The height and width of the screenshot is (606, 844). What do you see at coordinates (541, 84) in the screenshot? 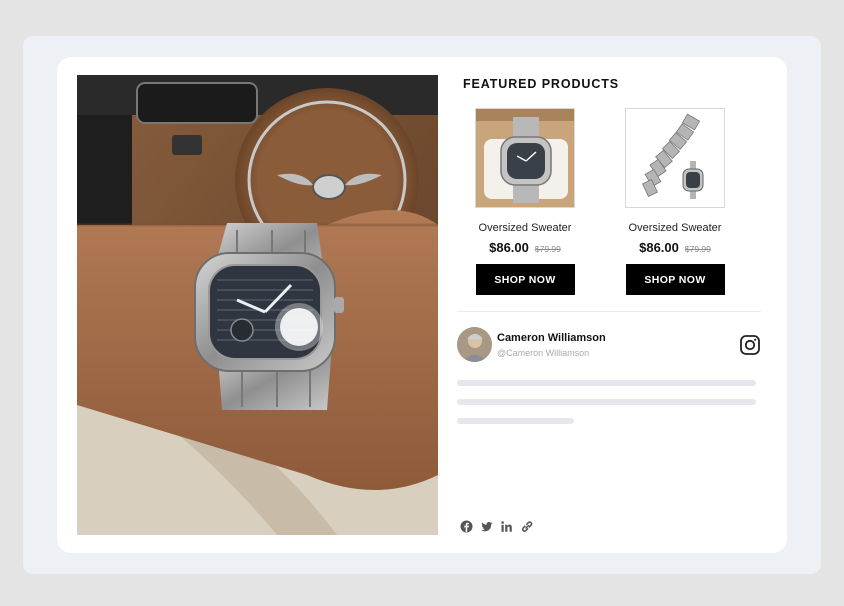
I see `section-title: FEATURED PRODUCTS` at bounding box center [541, 84].